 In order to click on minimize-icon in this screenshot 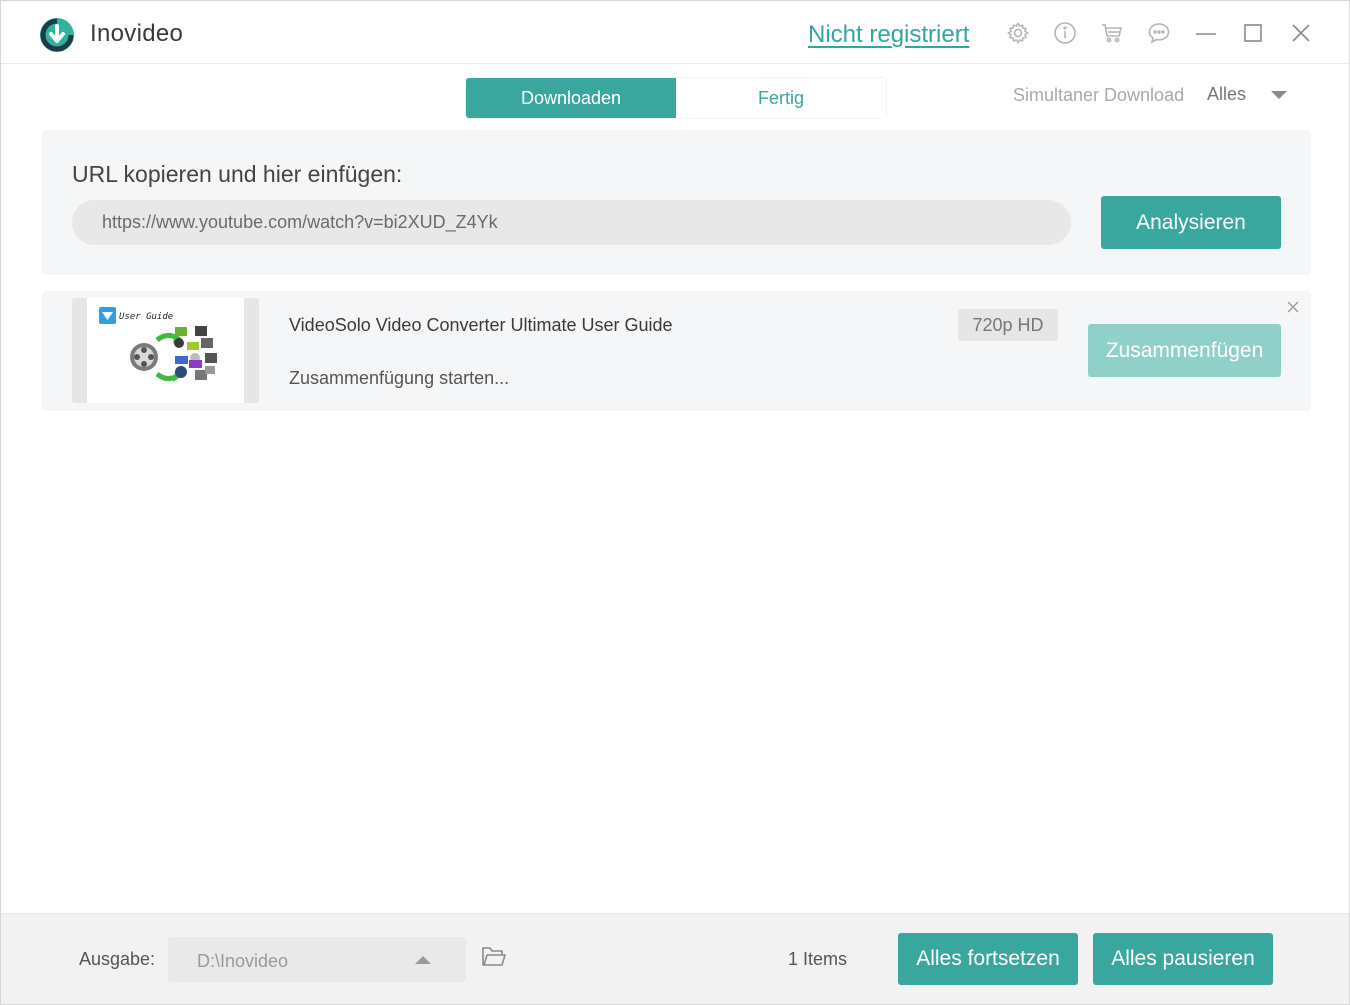, I will do `click(1206, 33)`.